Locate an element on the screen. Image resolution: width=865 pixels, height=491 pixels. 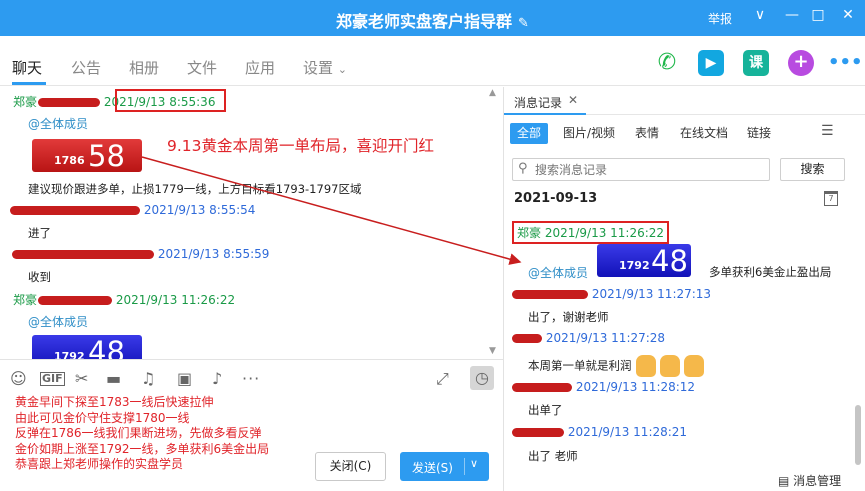
annotation-arrow is located at coordinates (331, 210).